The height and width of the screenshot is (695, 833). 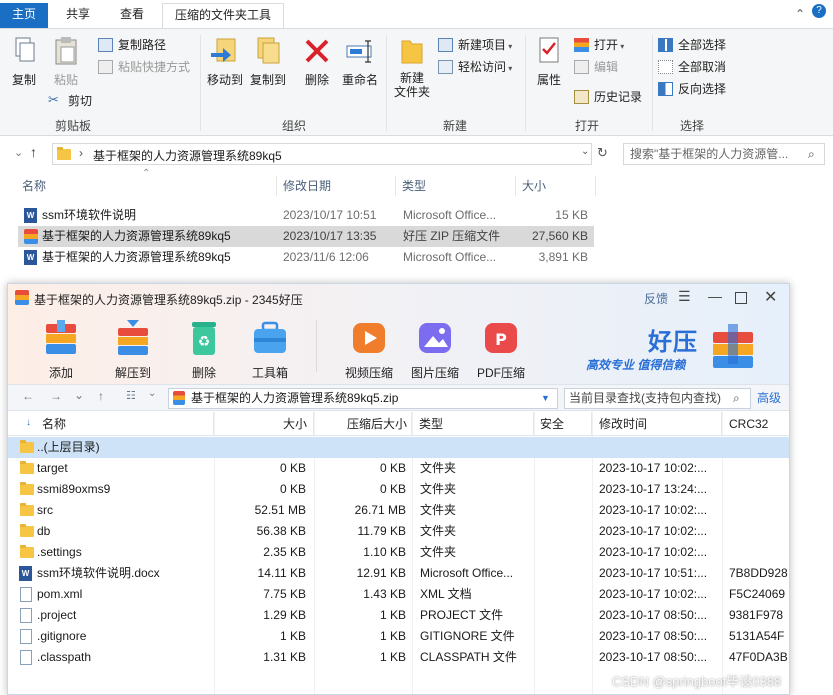 What do you see at coordinates (438, 489) in the screenshot?
I see `entry-type: 文件夹` at bounding box center [438, 489].